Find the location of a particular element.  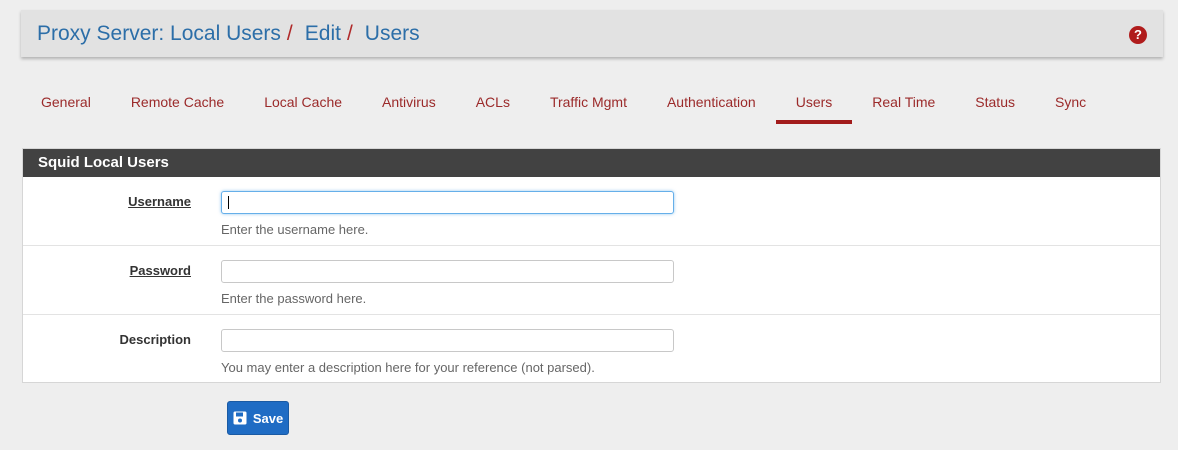

save-button: Save is located at coordinates (258, 418).